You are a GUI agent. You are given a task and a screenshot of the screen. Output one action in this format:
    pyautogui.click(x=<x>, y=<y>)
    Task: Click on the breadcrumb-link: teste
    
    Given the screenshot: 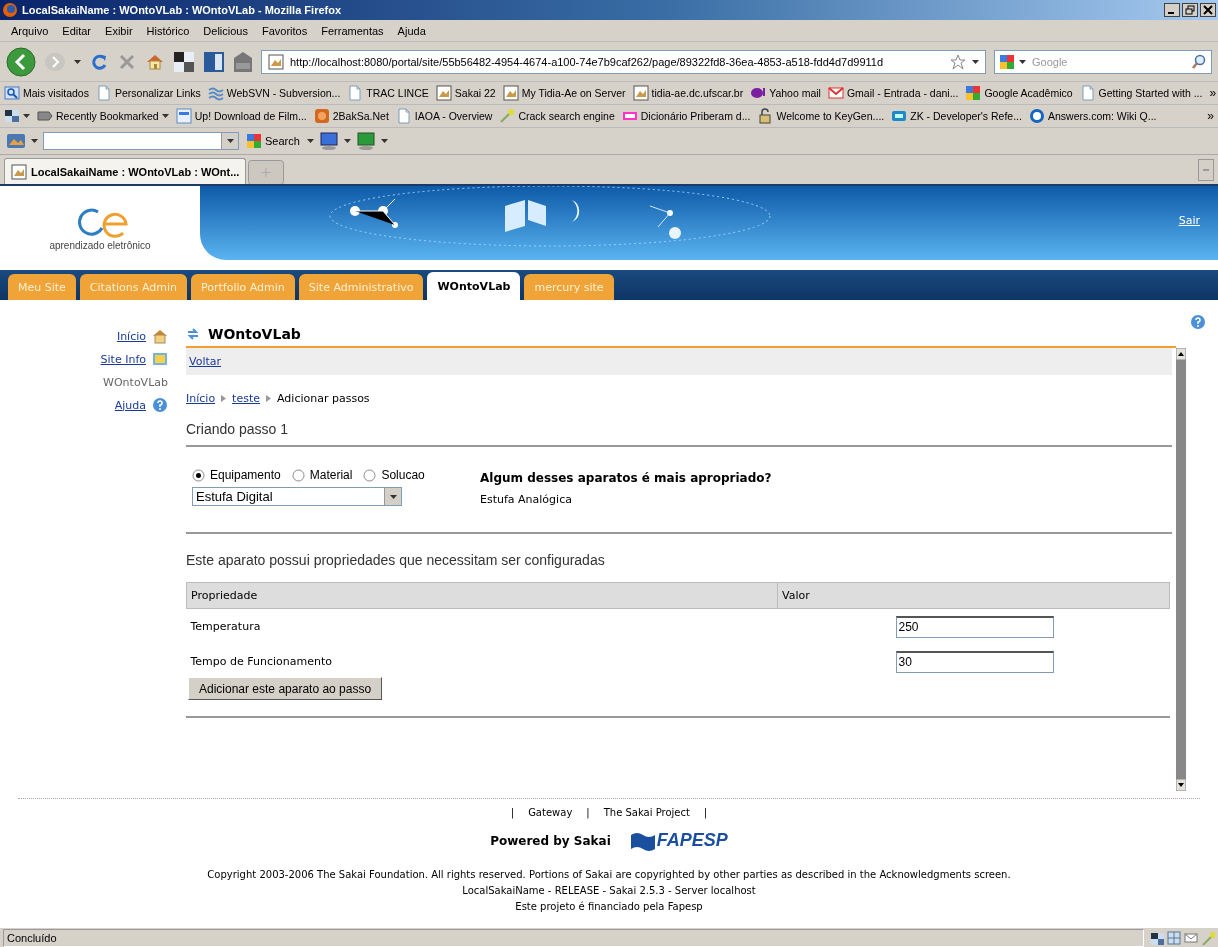 What is the action you would take?
    pyautogui.click(x=246, y=398)
    